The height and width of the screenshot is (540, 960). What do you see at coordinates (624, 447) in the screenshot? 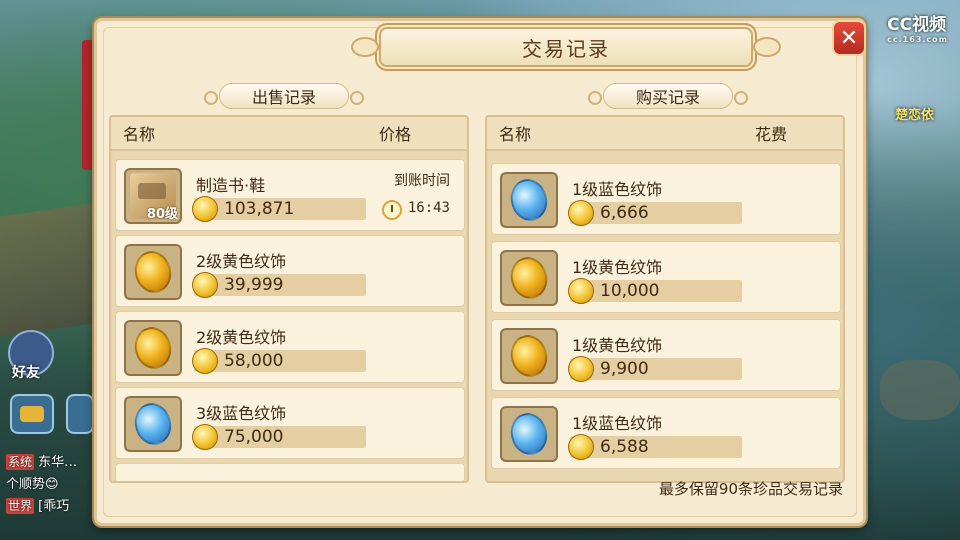
I see `price-value: 6,588` at bounding box center [624, 447].